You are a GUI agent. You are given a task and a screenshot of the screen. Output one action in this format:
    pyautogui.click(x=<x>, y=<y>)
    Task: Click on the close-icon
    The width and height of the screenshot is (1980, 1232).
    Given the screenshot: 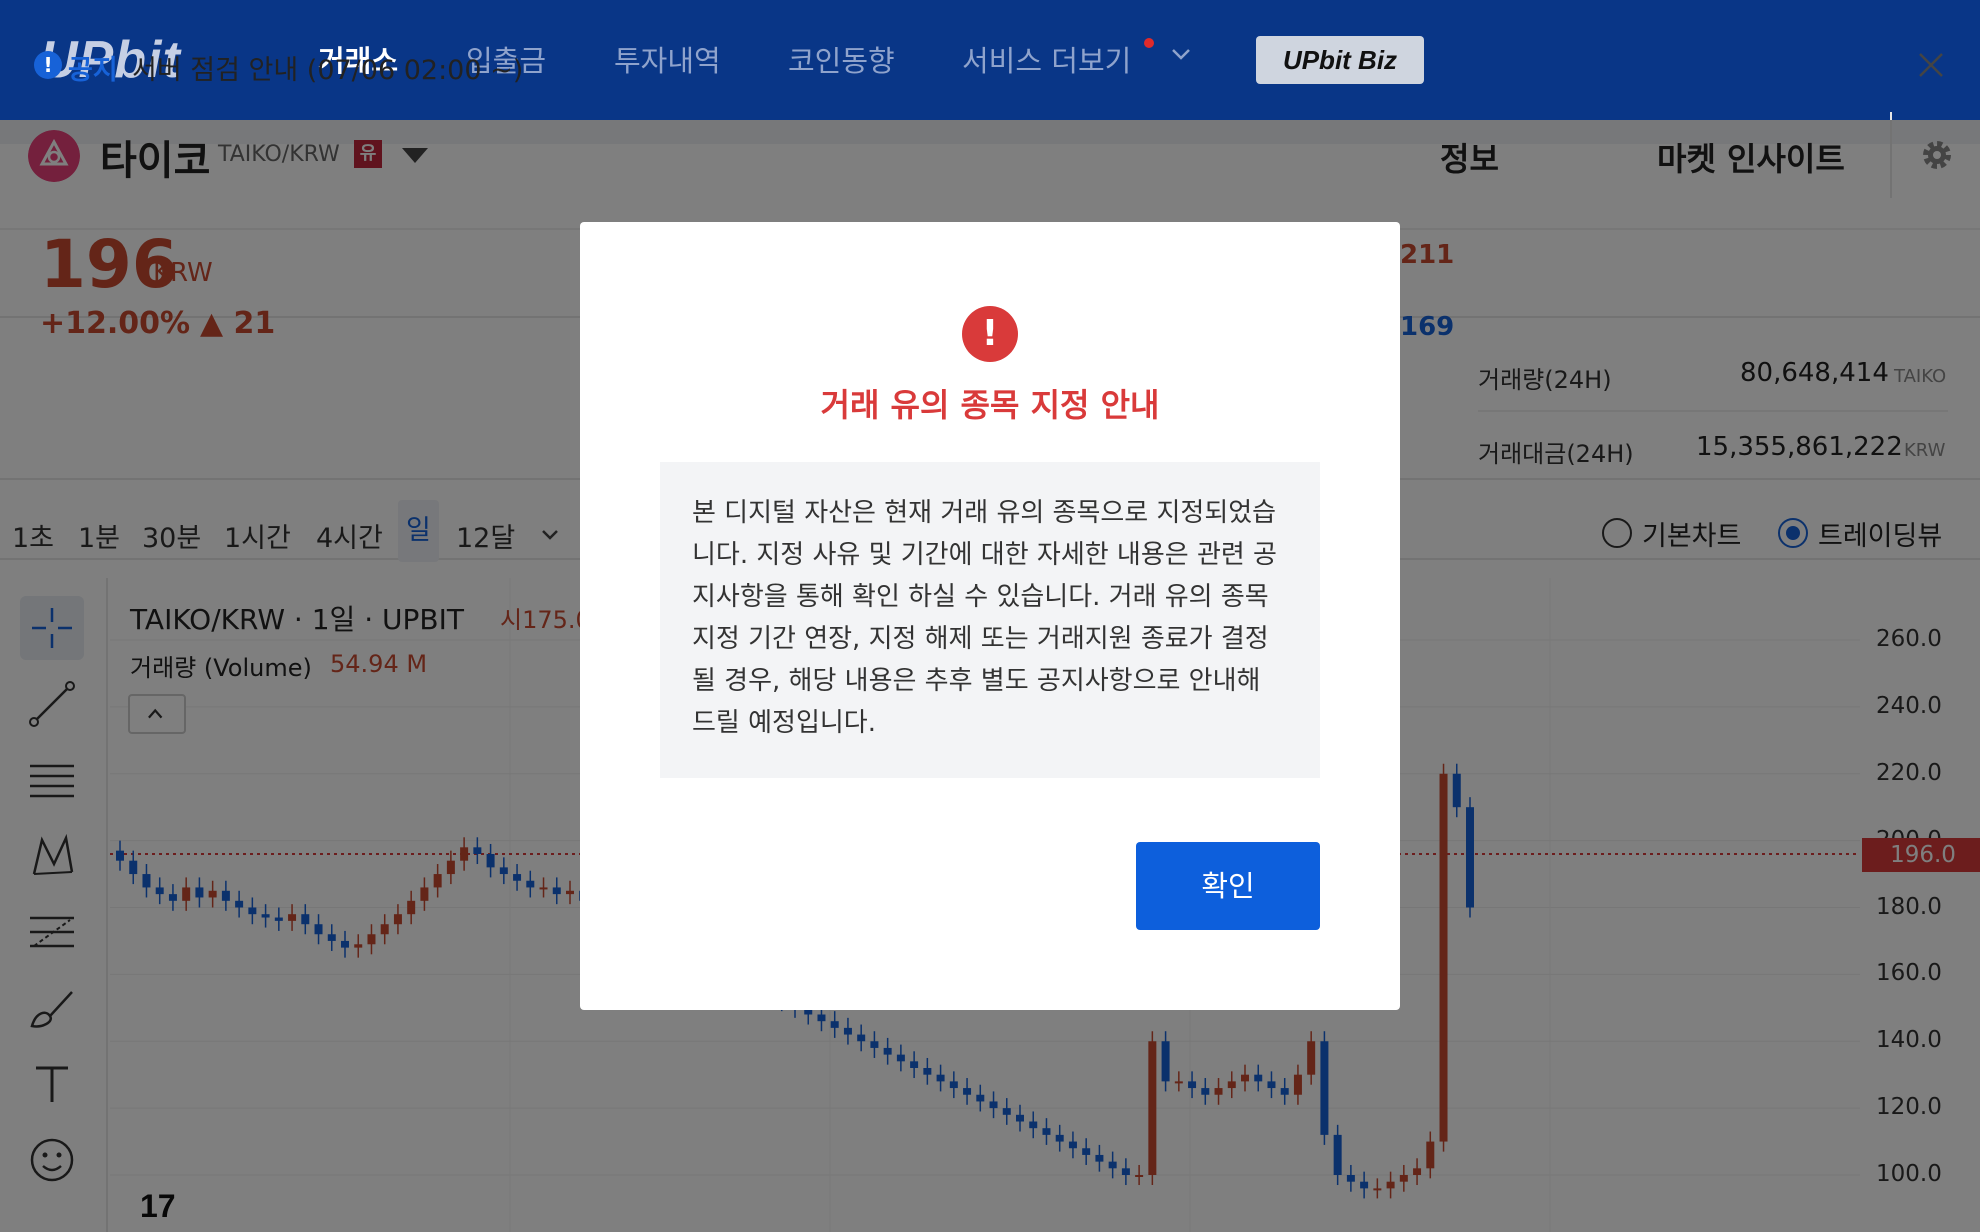 What is the action you would take?
    pyautogui.click(x=1931, y=65)
    